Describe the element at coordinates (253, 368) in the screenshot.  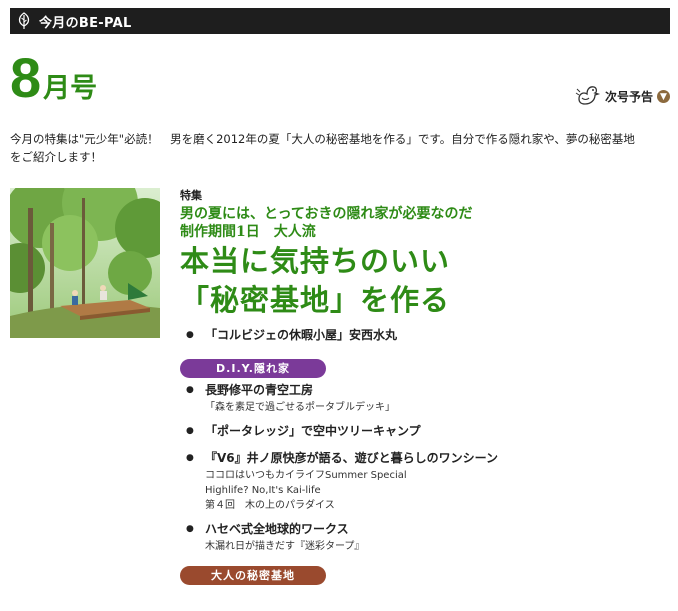
I see `section-pill-diy: D.I.Y.隠れ家` at that location.